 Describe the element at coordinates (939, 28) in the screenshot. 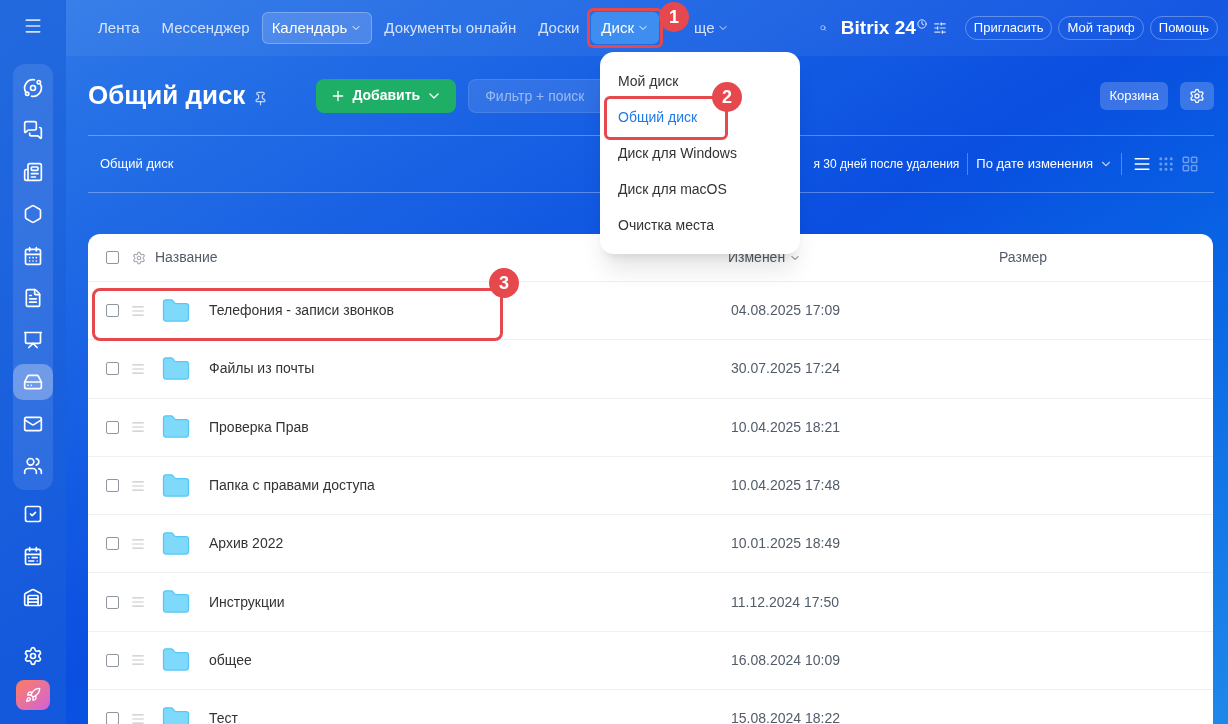

I see `sliders-icon` at that location.